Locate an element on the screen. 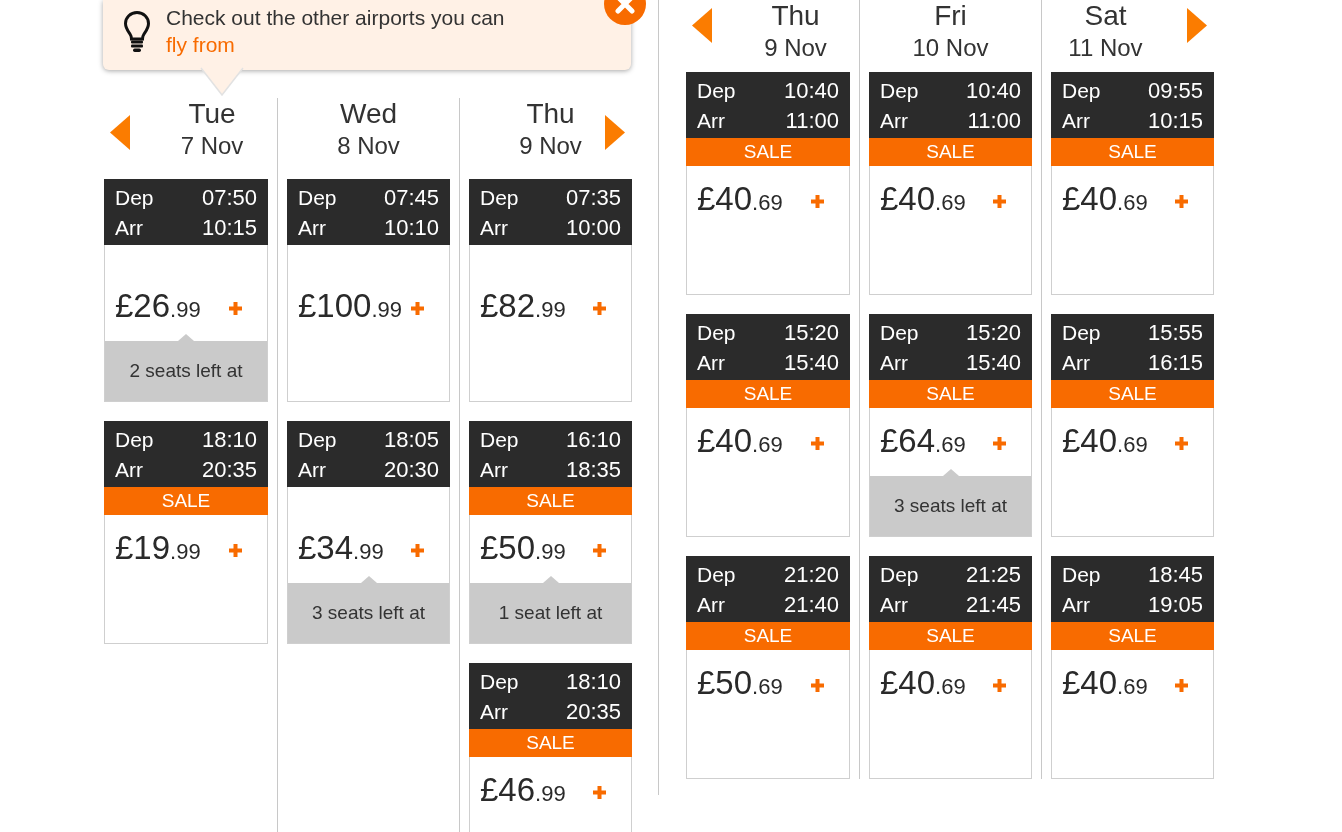 The image size is (1342, 832). flight-card: Dep 15:55 Arr 16:15 SALE £40.69 is located at coordinates (1132, 425).